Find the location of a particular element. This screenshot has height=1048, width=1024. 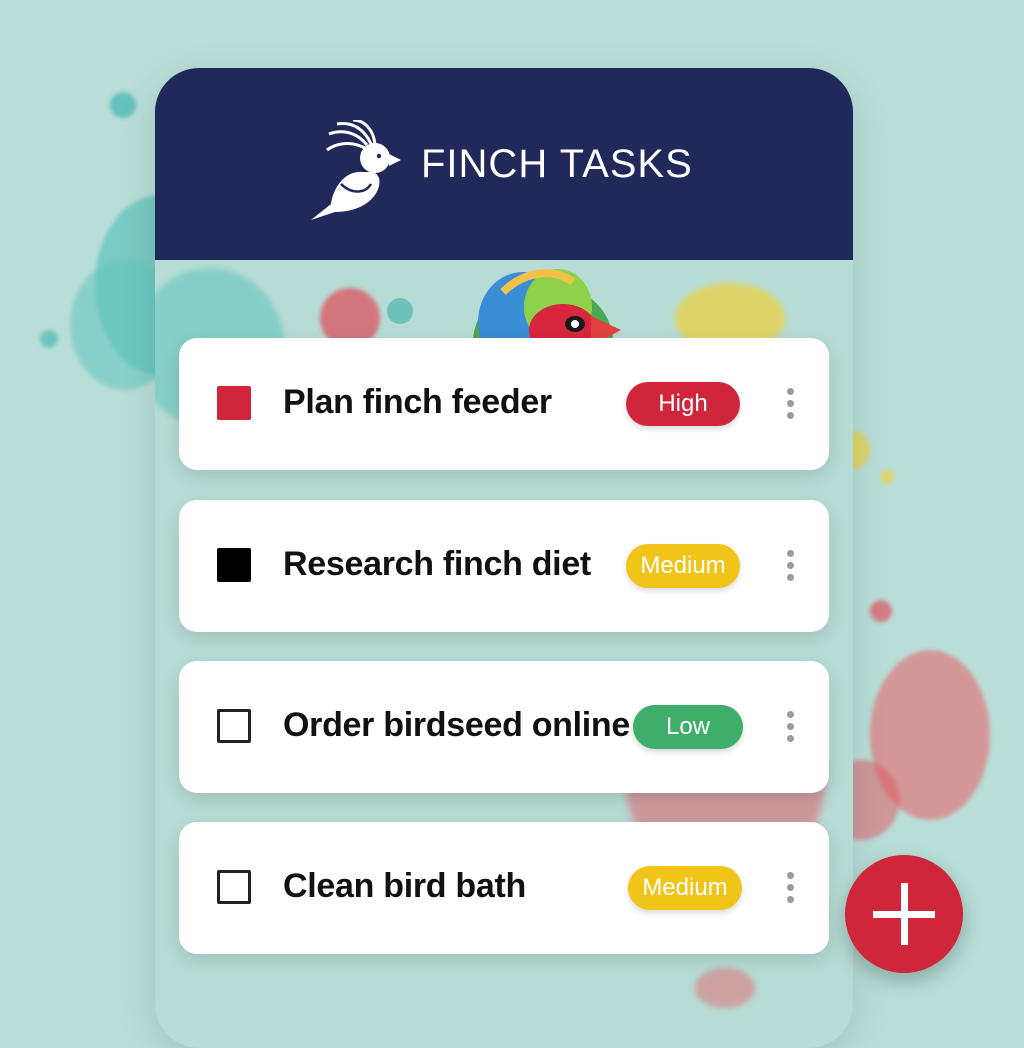

priority-badge-high: High is located at coordinates (683, 404).